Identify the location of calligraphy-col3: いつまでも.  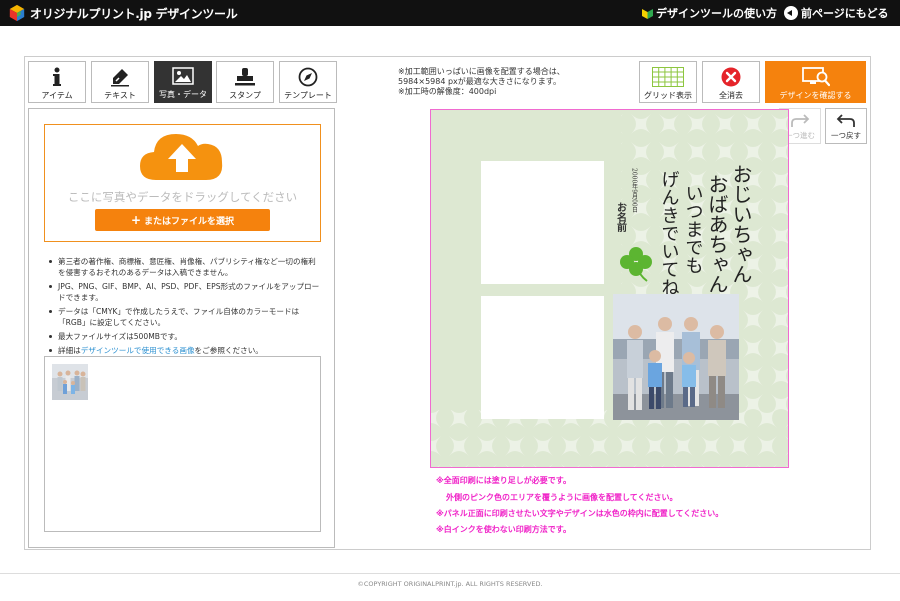
(693, 229).